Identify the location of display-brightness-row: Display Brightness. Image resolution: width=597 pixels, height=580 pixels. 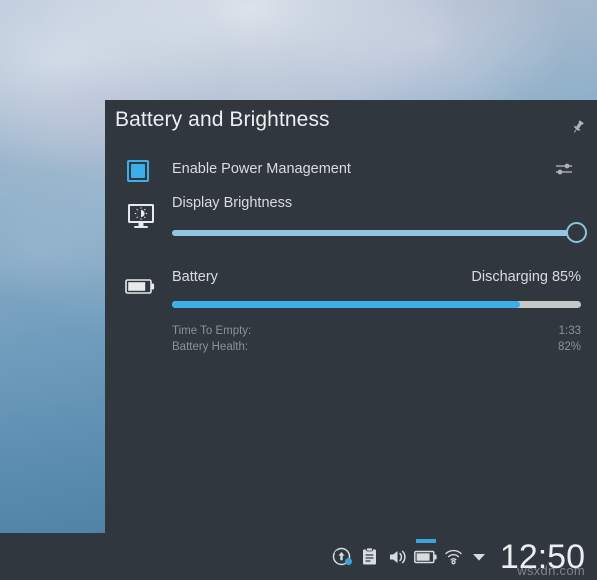
(351, 222).